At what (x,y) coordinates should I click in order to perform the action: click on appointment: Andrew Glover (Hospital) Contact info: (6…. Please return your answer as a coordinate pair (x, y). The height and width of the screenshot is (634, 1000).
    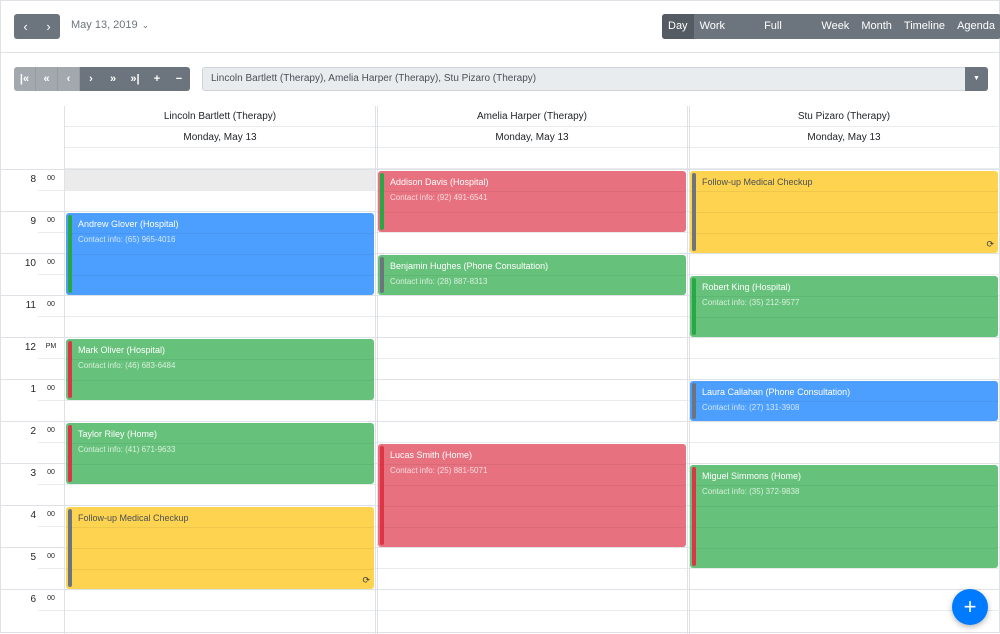
    Looking at the image, I should click on (220, 254).